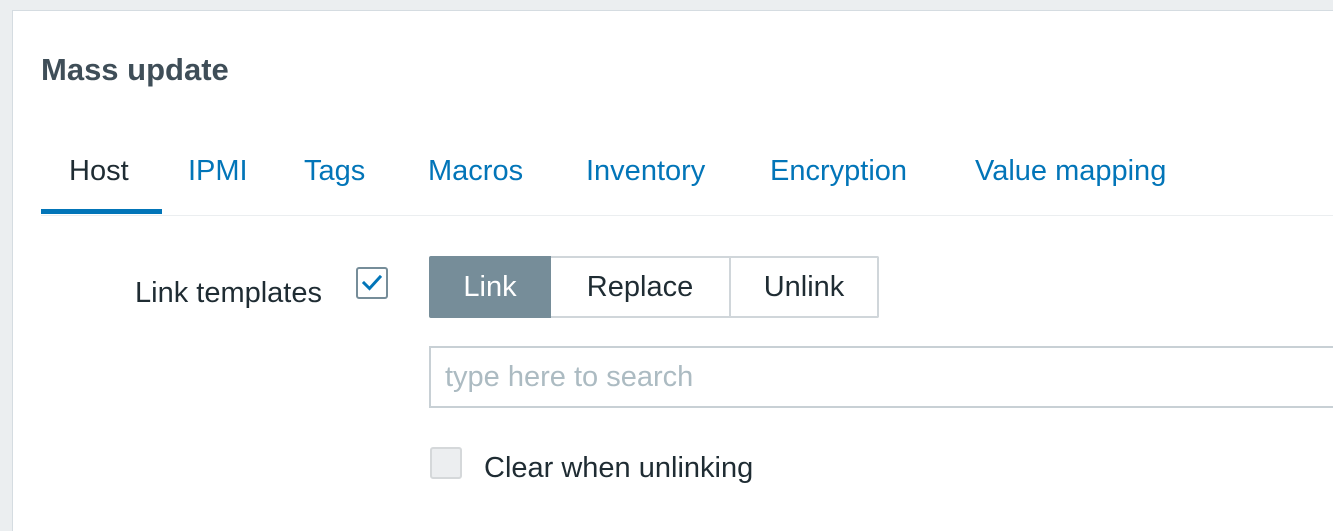 The width and height of the screenshot is (1333, 531). I want to click on active-tab-indicator, so click(101, 211).